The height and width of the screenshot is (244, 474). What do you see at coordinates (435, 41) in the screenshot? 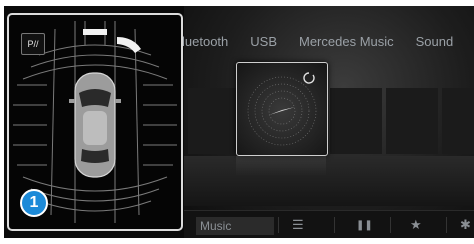
I see `tab-sound: Sound` at bounding box center [435, 41].